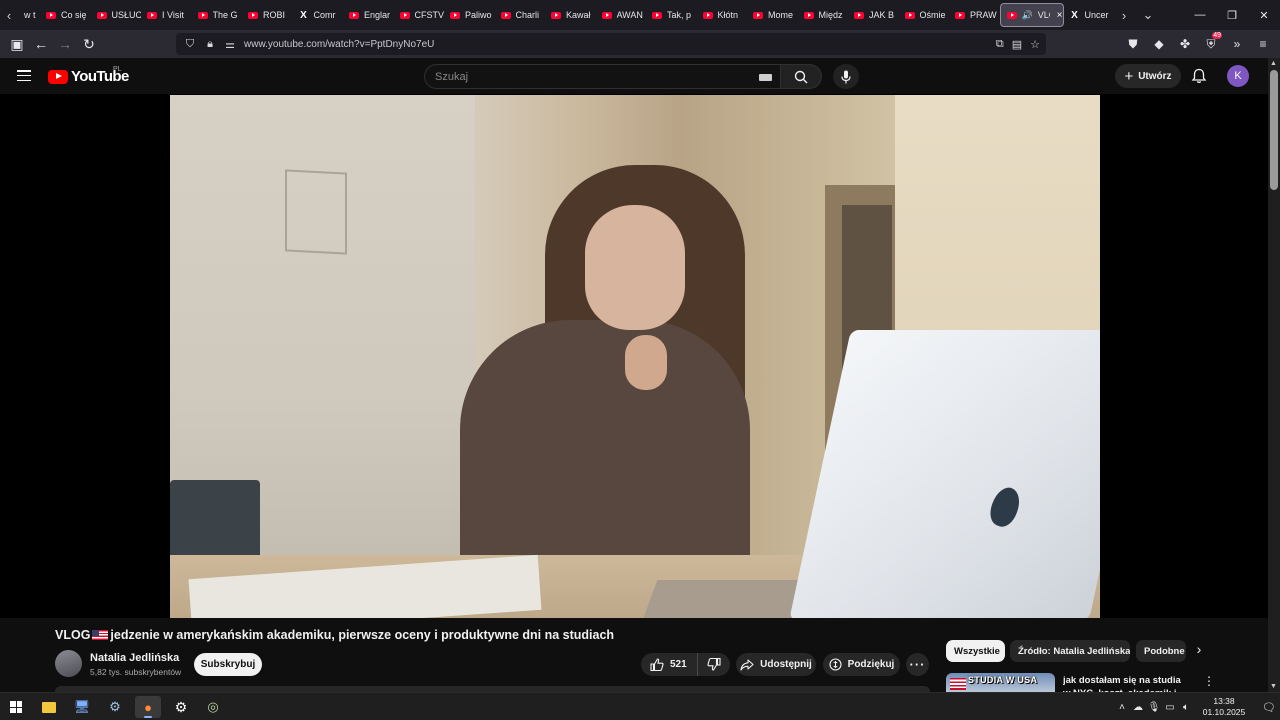 Image resolution: width=1280 pixels, height=720 pixels. What do you see at coordinates (213, 707) in the screenshot?
I see `app-taskbar-icon: ◎` at bounding box center [213, 707].